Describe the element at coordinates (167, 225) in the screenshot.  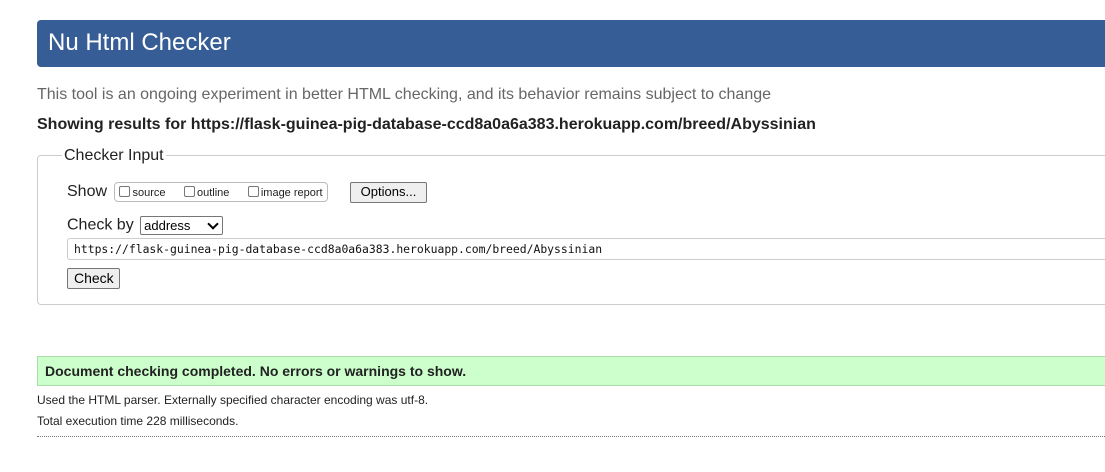
I see `check-by-selected-value: address` at that location.